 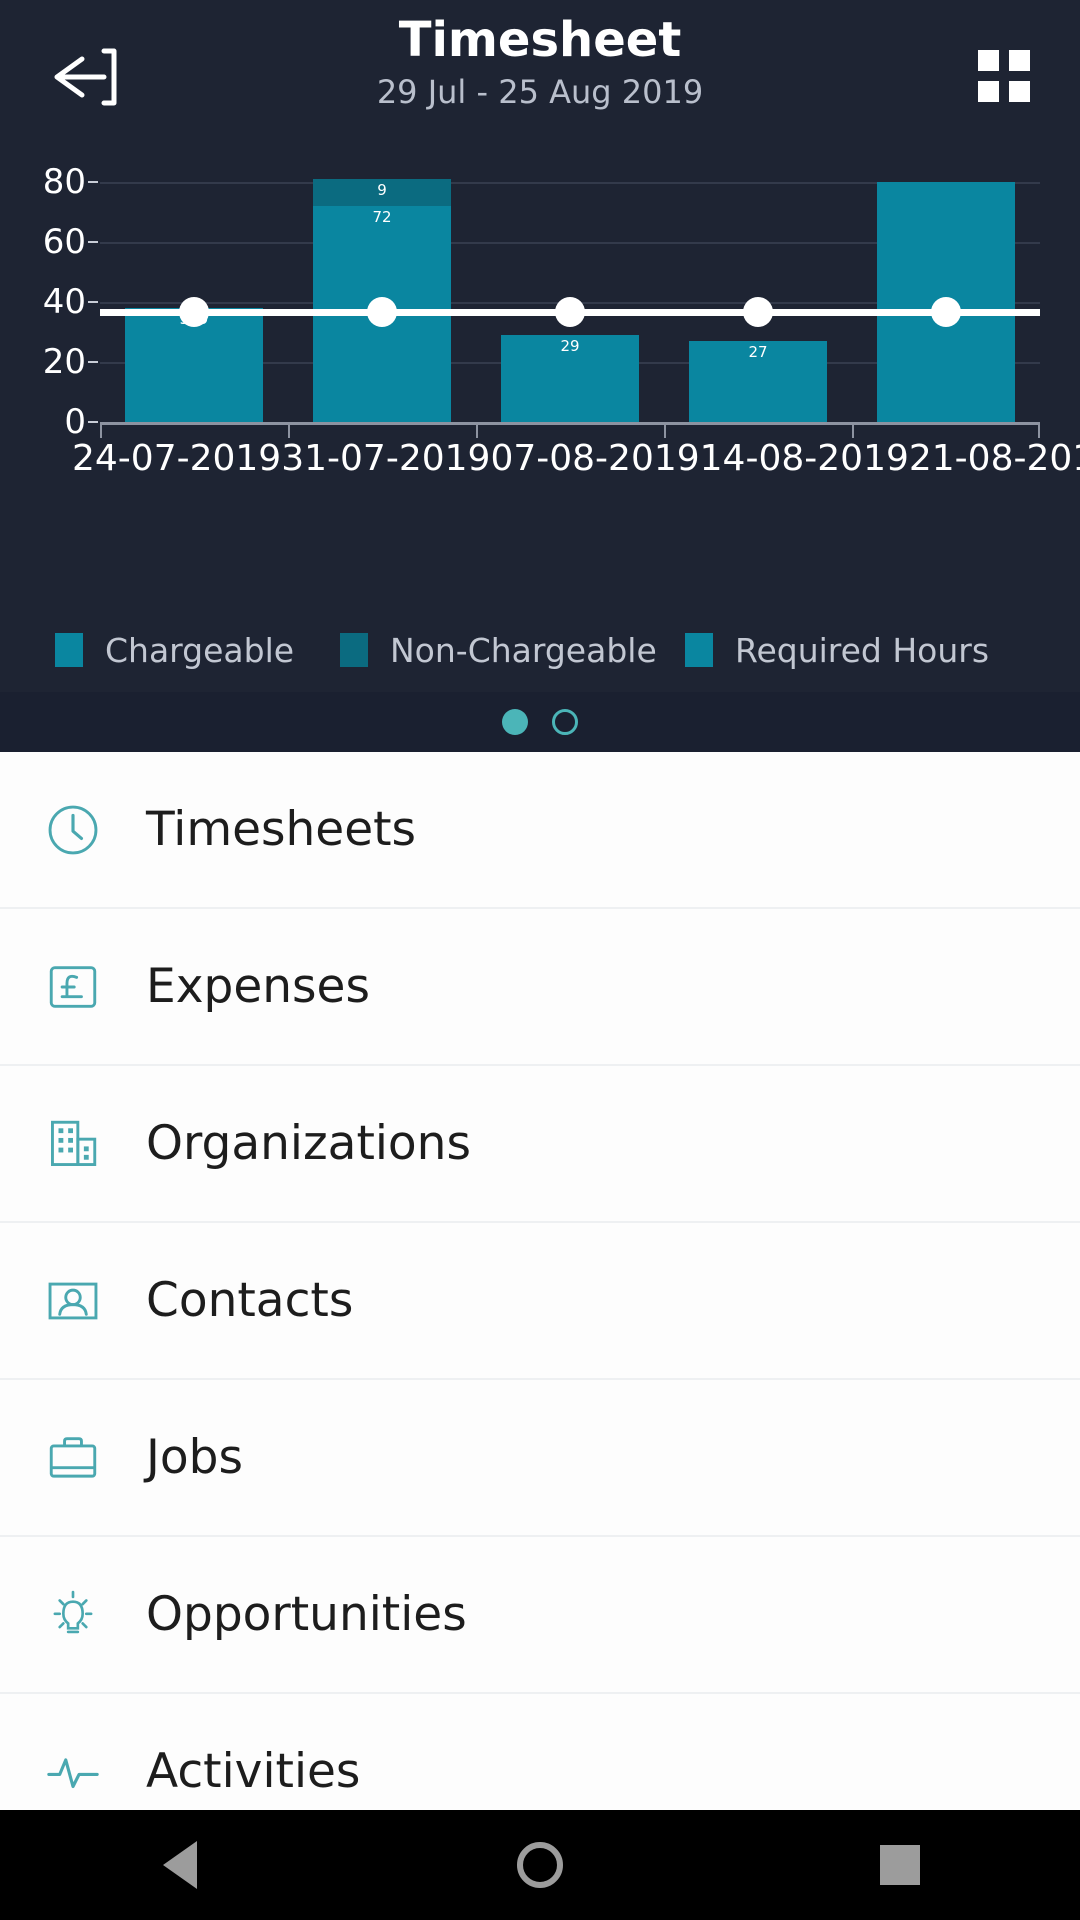 I want to click on pager-dot-inactive, so click(x=565, y=722).